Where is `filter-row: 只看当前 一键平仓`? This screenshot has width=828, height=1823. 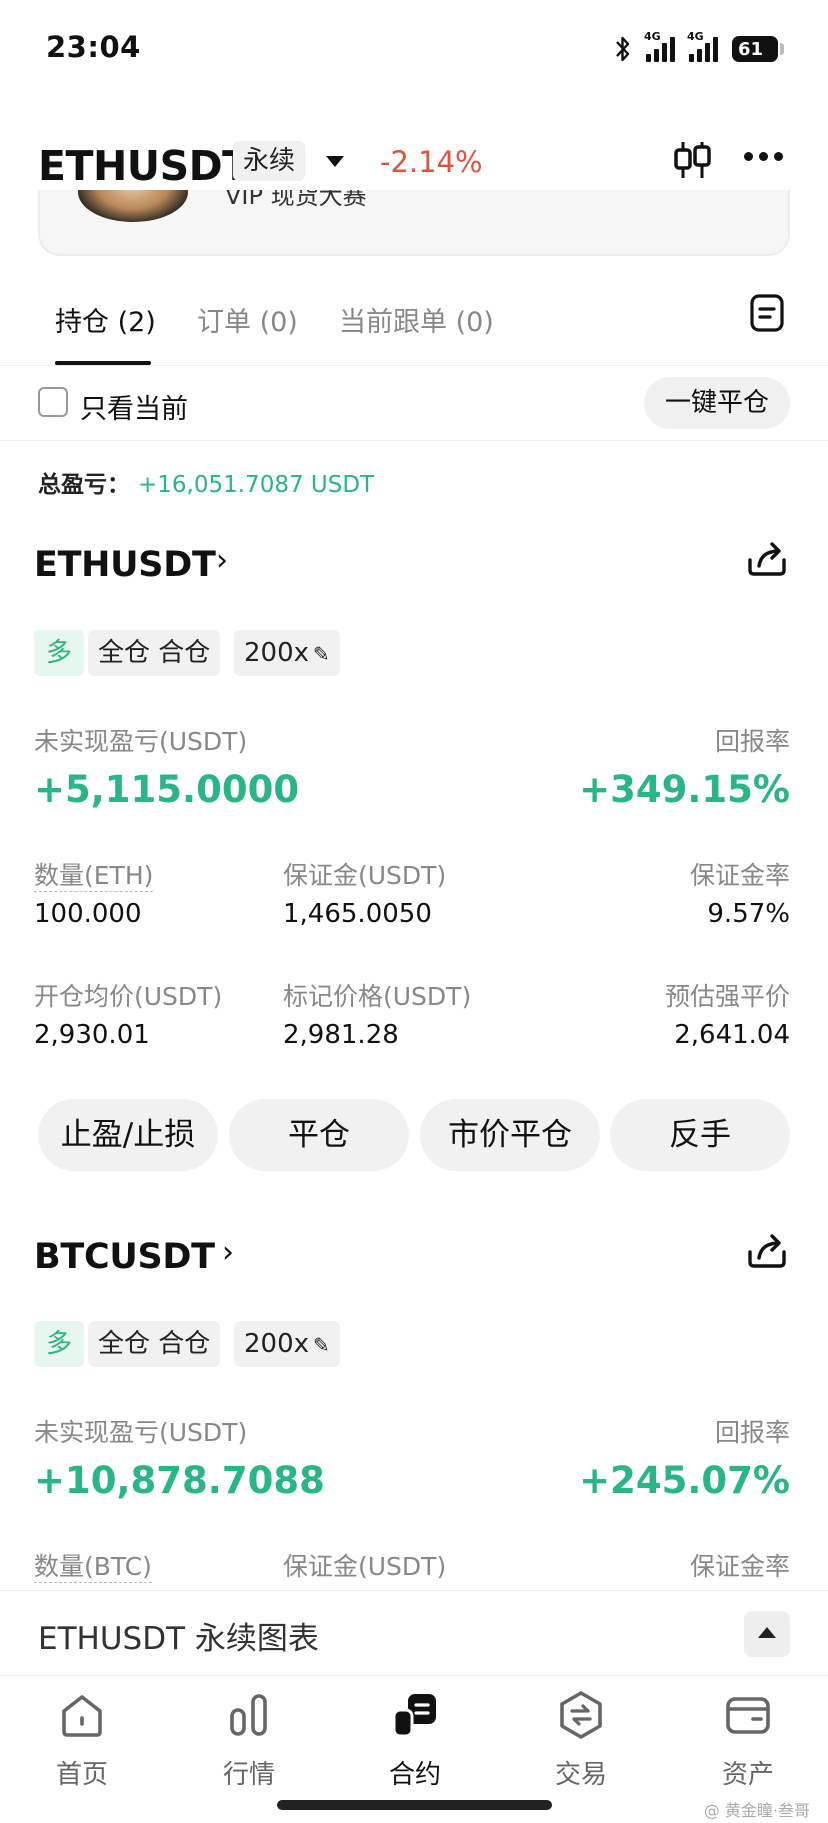 filter-row: 只看当前 一键平仓 is located at coordinates (414, 403).